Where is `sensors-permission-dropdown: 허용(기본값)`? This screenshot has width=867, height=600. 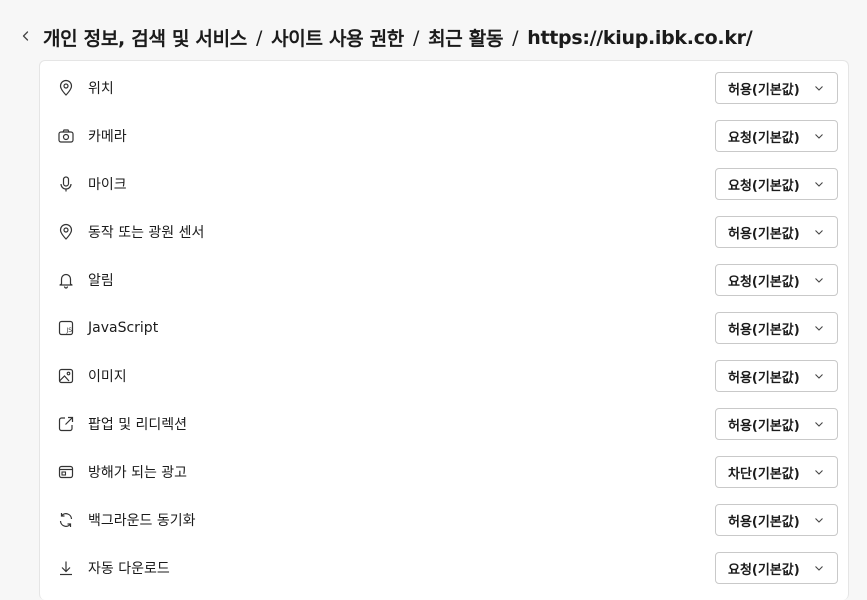
sensors-permission-dropdown: 허용(기본값) is located at coordinates (776, 232).